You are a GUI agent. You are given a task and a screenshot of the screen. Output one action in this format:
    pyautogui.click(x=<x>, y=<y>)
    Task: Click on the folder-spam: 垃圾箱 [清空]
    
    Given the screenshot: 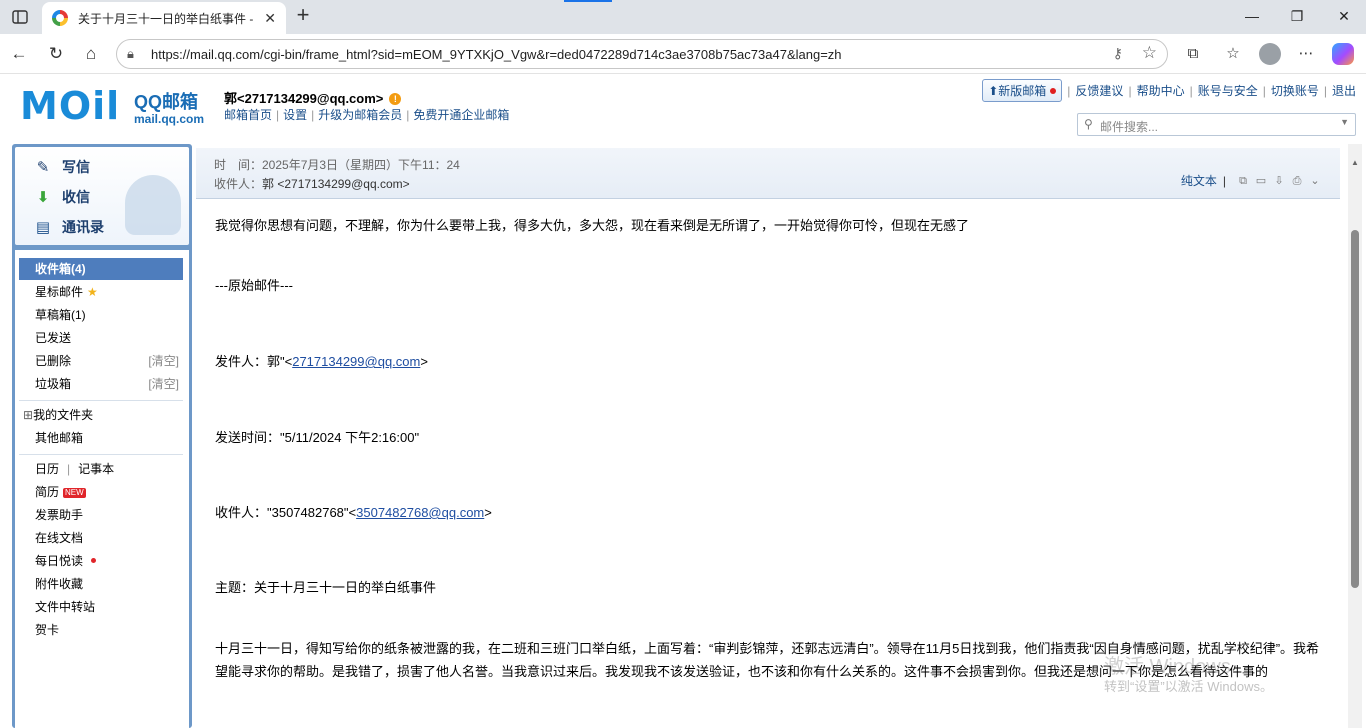 What is the action you would take?
    pyautogui.click(x=101, y=384)
    